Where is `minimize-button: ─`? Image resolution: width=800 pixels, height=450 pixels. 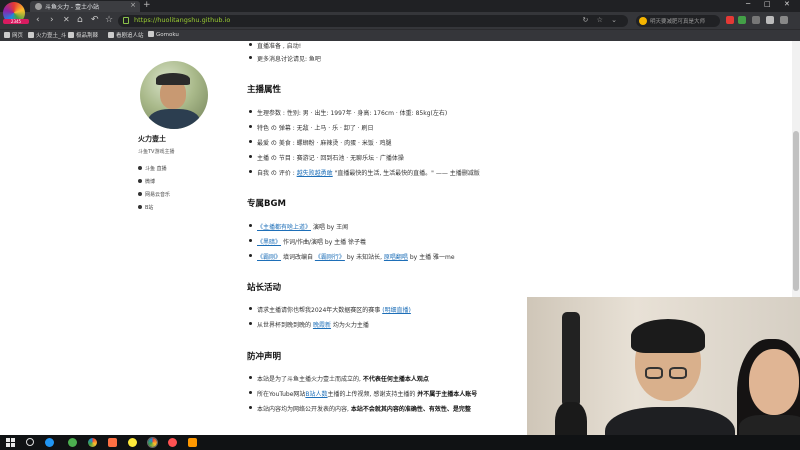
minimize-button: ─ is located at coordinates (748, 4).